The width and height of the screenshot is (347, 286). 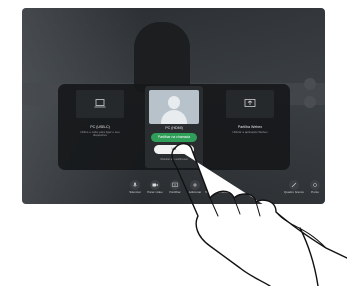 I want to click on avatar-icon, so click(x=174, y=102).